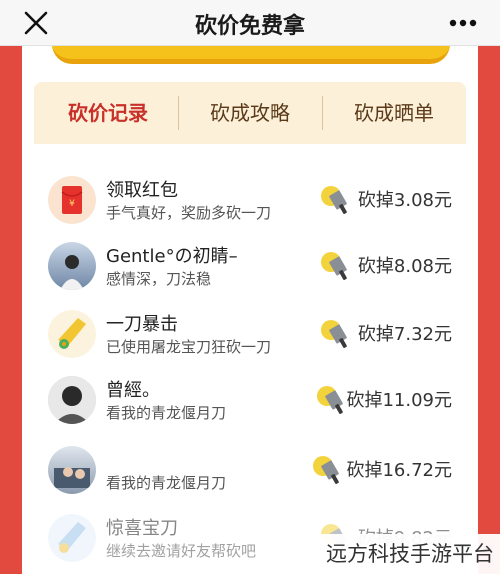  What do you see at coordinates (108, 113) in the screenshot?
I see `tab-bargain-records: 砍价记录` at bounding box center [108, 113].